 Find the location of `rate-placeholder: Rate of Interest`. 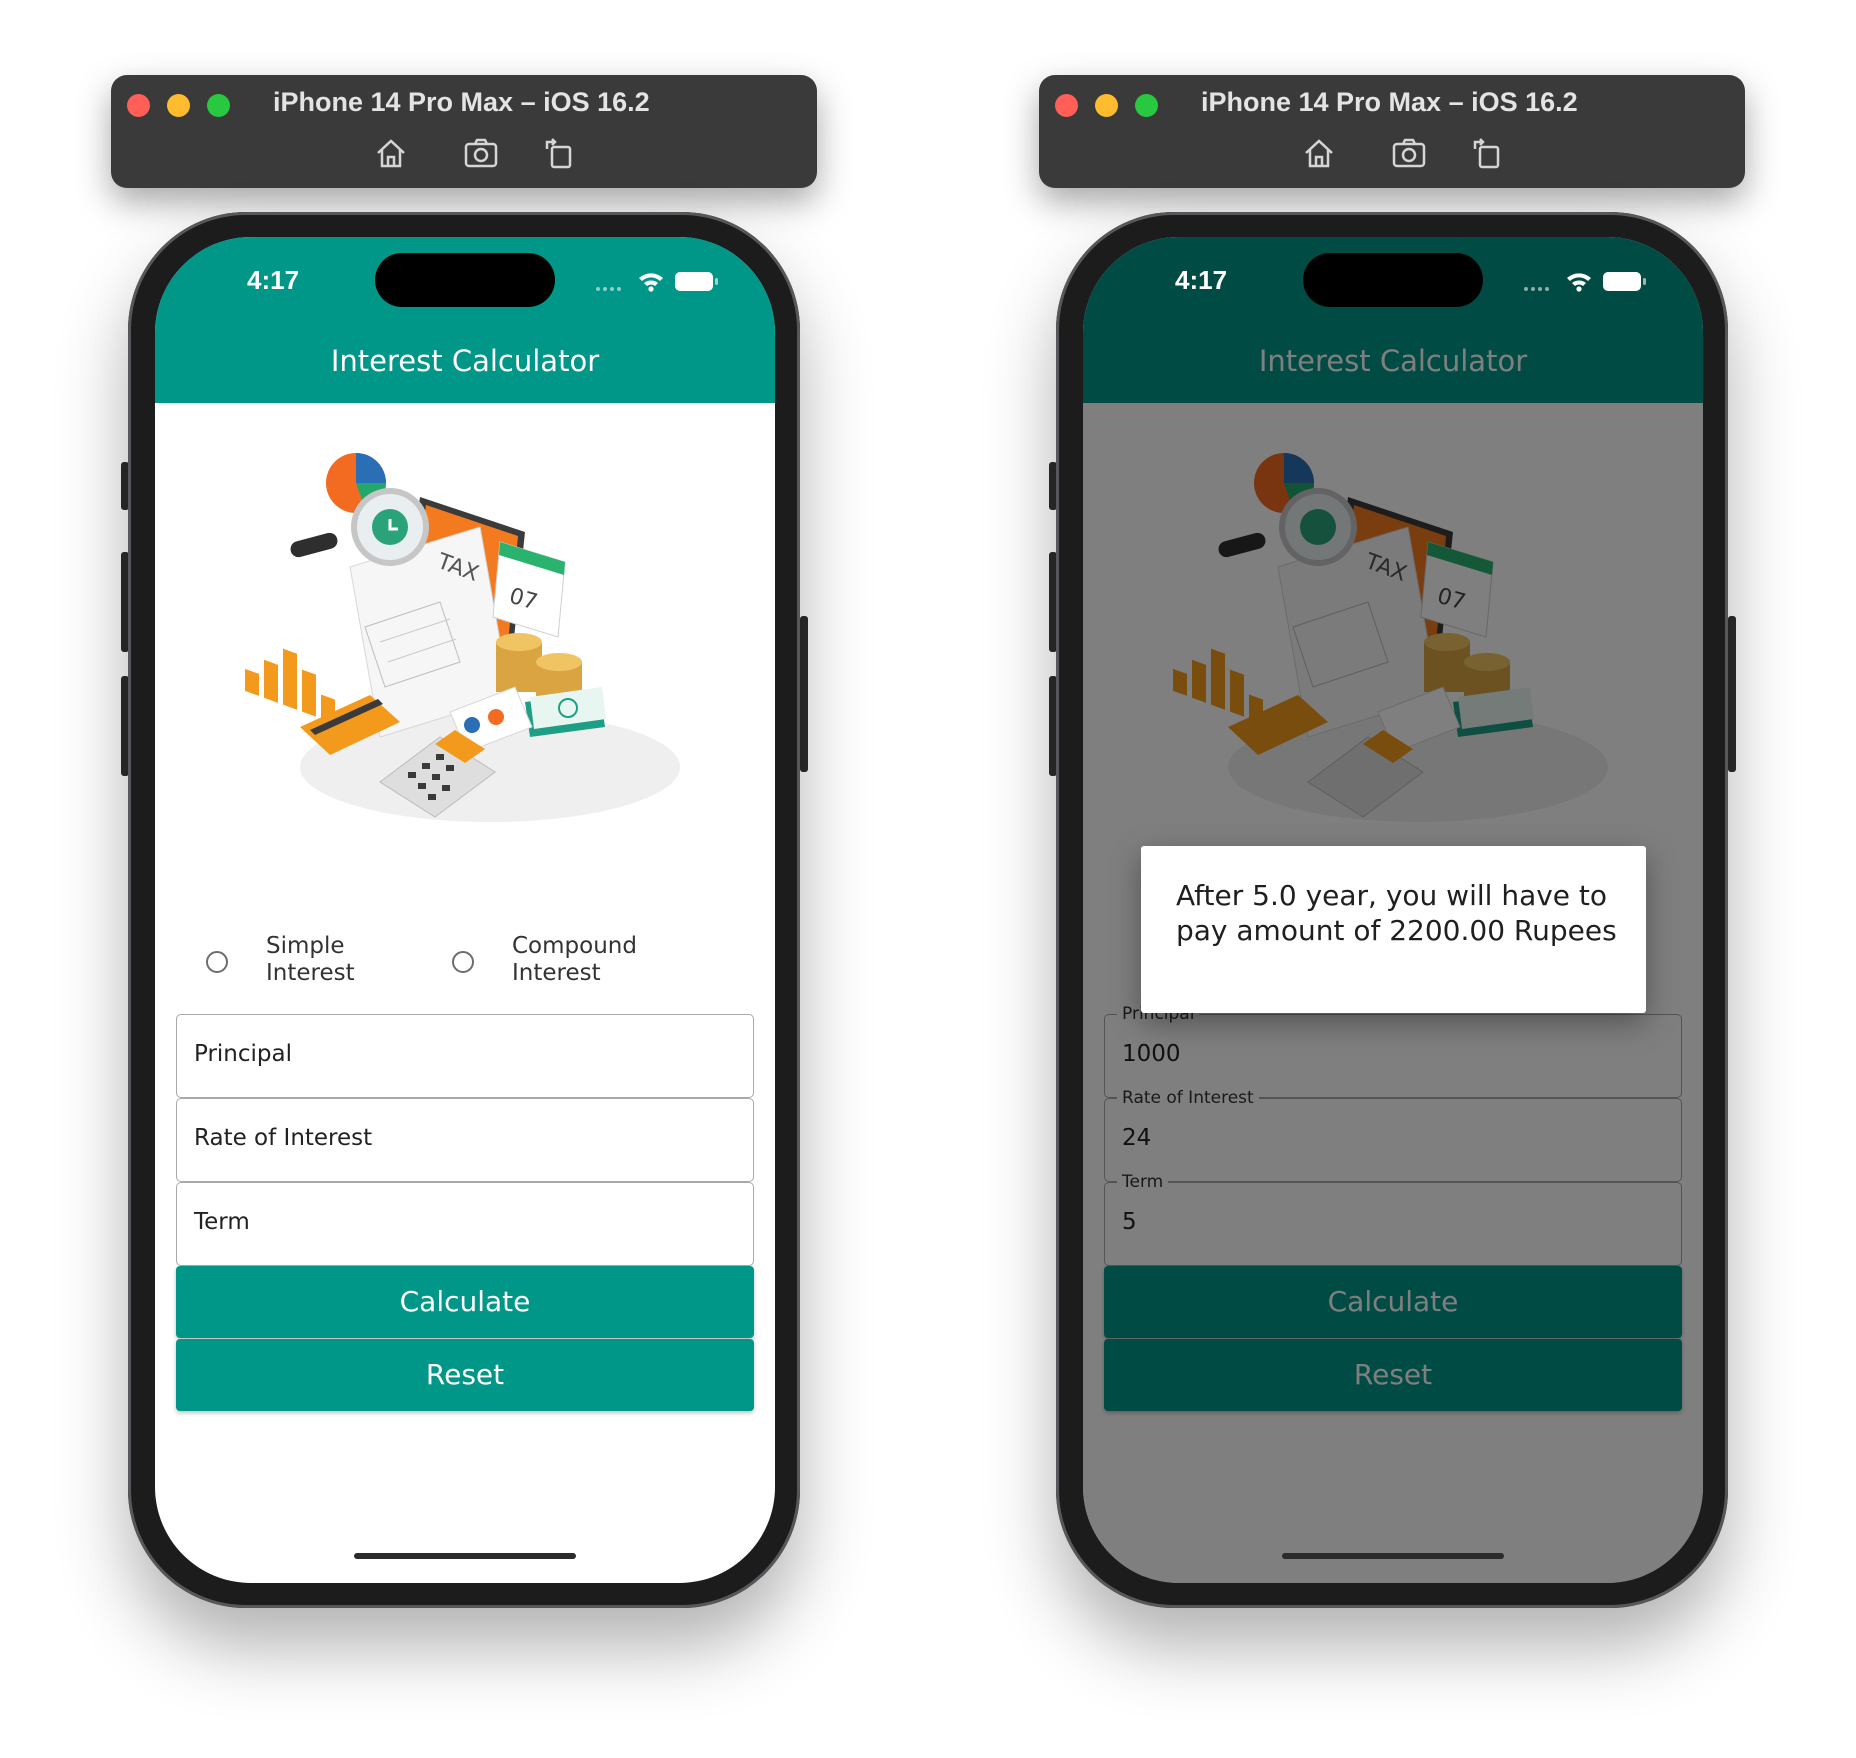

rate-placeholder: Rate of Interest is located at coordinates (283, 1138).